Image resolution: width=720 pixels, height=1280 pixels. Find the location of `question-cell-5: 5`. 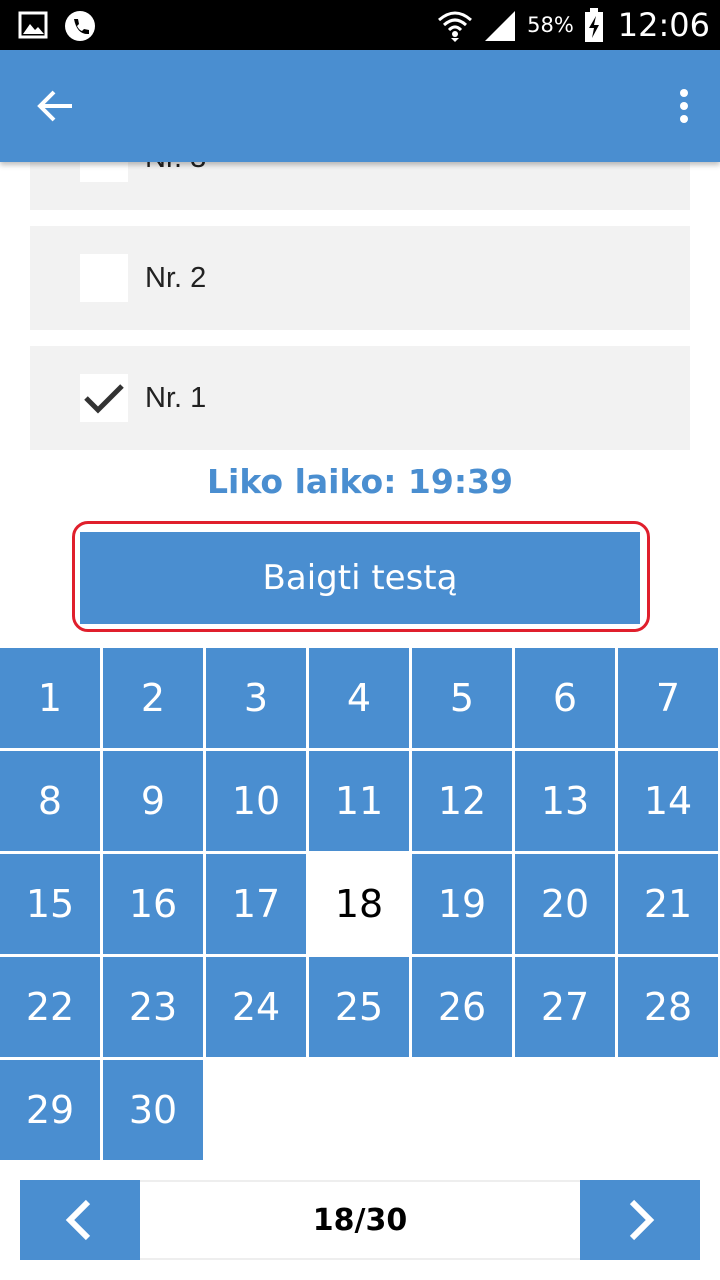

question-cell-5: 5 is located at coordinates (462, 698).